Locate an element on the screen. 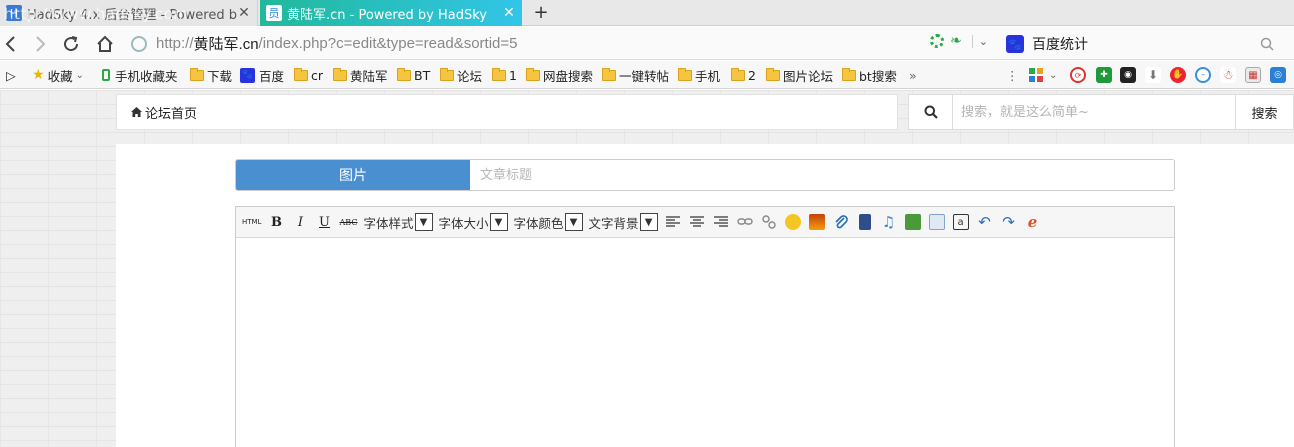  bookmark-folder: 1 is located at coordinates (504, 75).